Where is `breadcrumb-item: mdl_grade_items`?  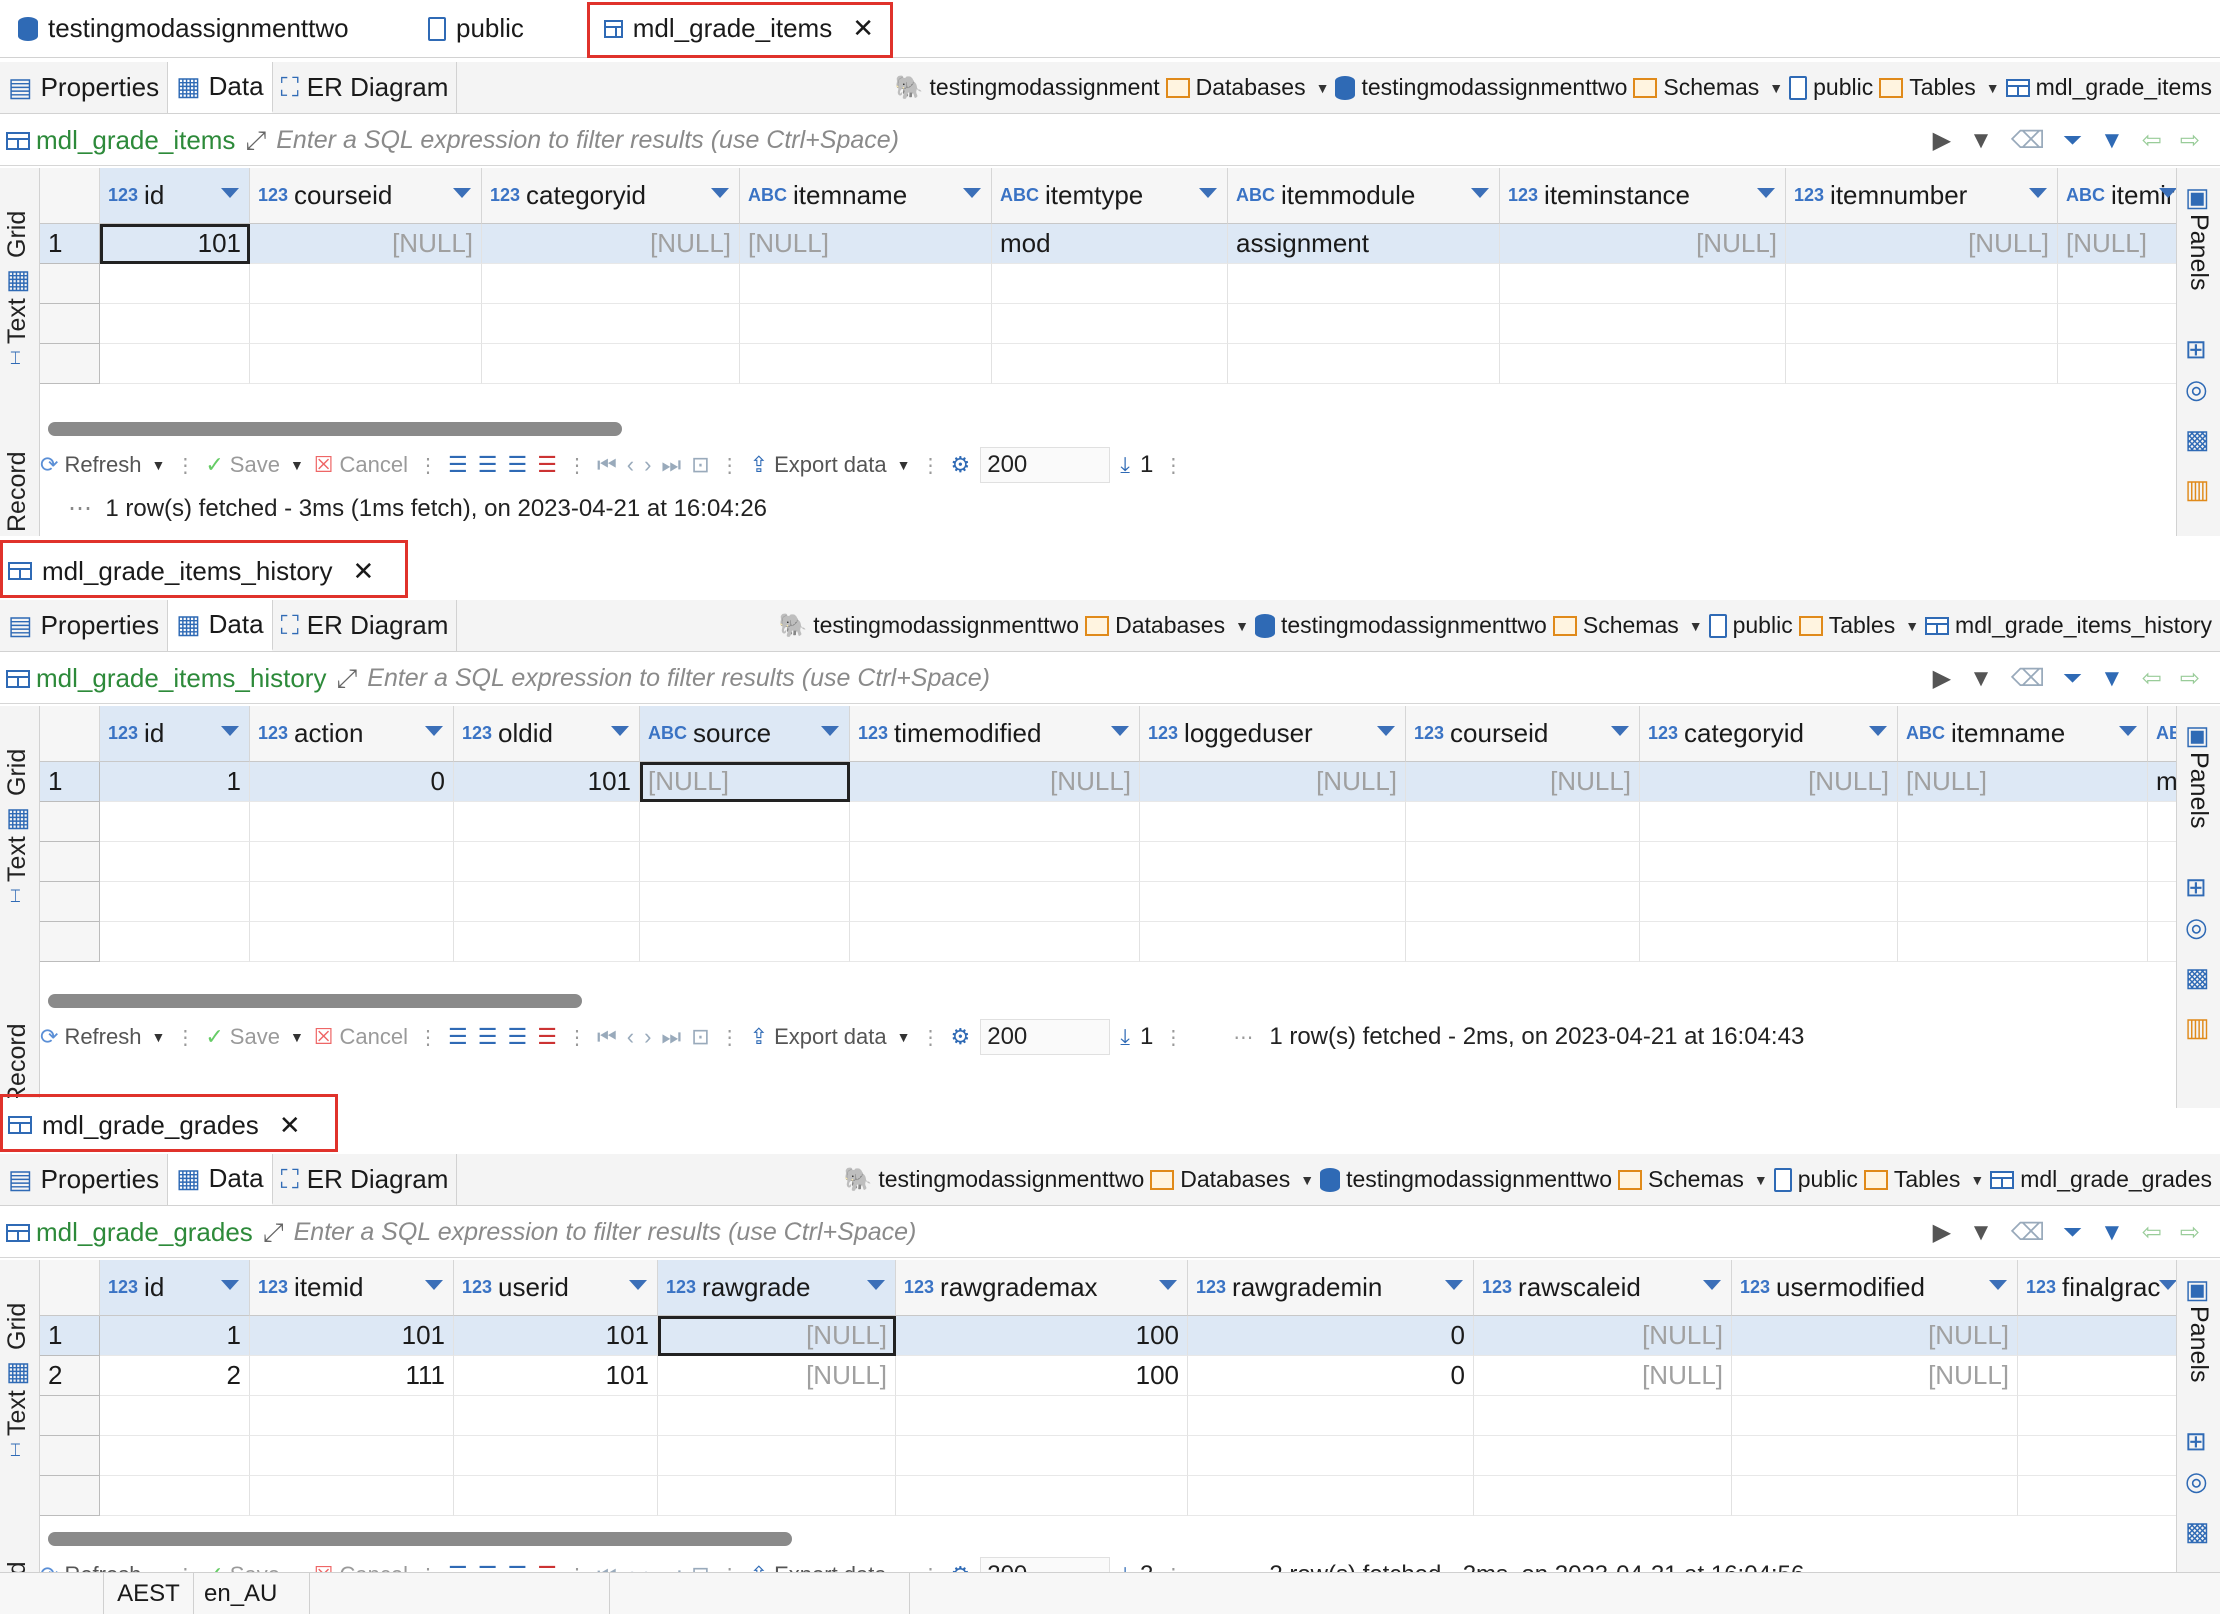
breadcrumb-item: mdl_grade_items is located at coordinates (2108, 87).